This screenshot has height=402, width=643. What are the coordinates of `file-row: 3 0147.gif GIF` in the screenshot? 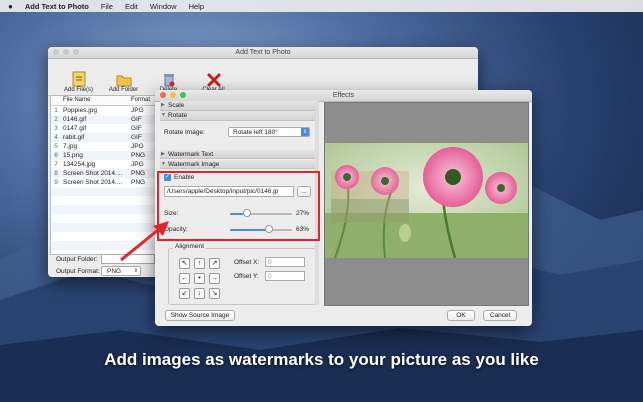 It's located at (103, 128).